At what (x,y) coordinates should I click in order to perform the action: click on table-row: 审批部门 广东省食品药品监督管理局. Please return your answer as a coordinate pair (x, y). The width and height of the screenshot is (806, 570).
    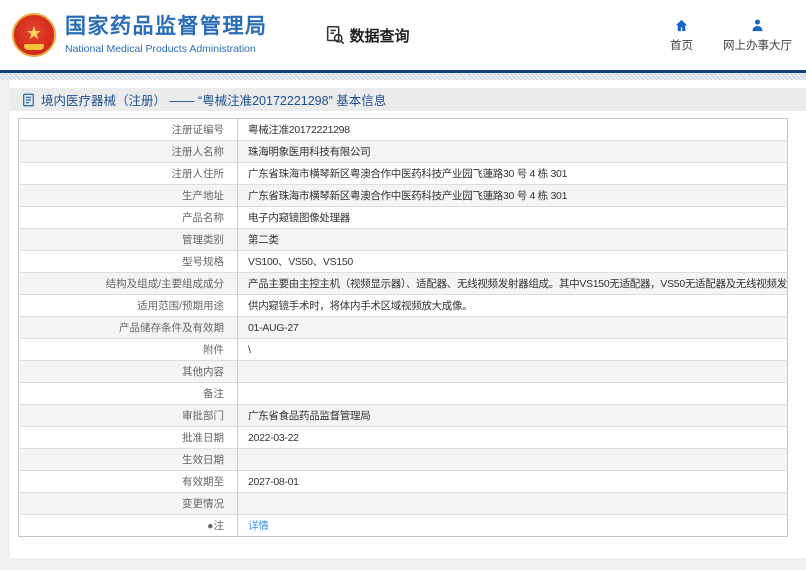
    Looking at the image, I should click on (403, 415).